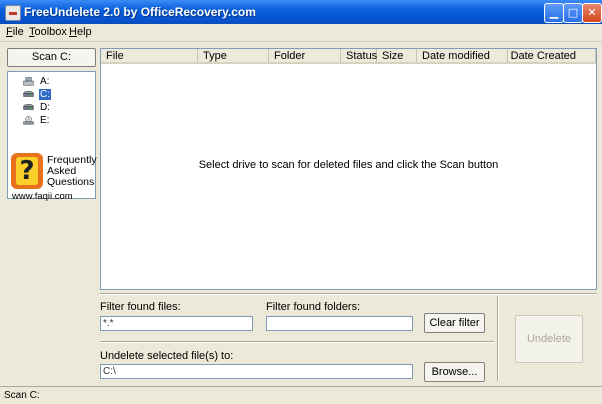 The height and width of the screenshot is (404, 602). What do you see at coordinates (149, 56) in the screenshot?
I see `column-header-file: File` at bounding box center [149, 56].